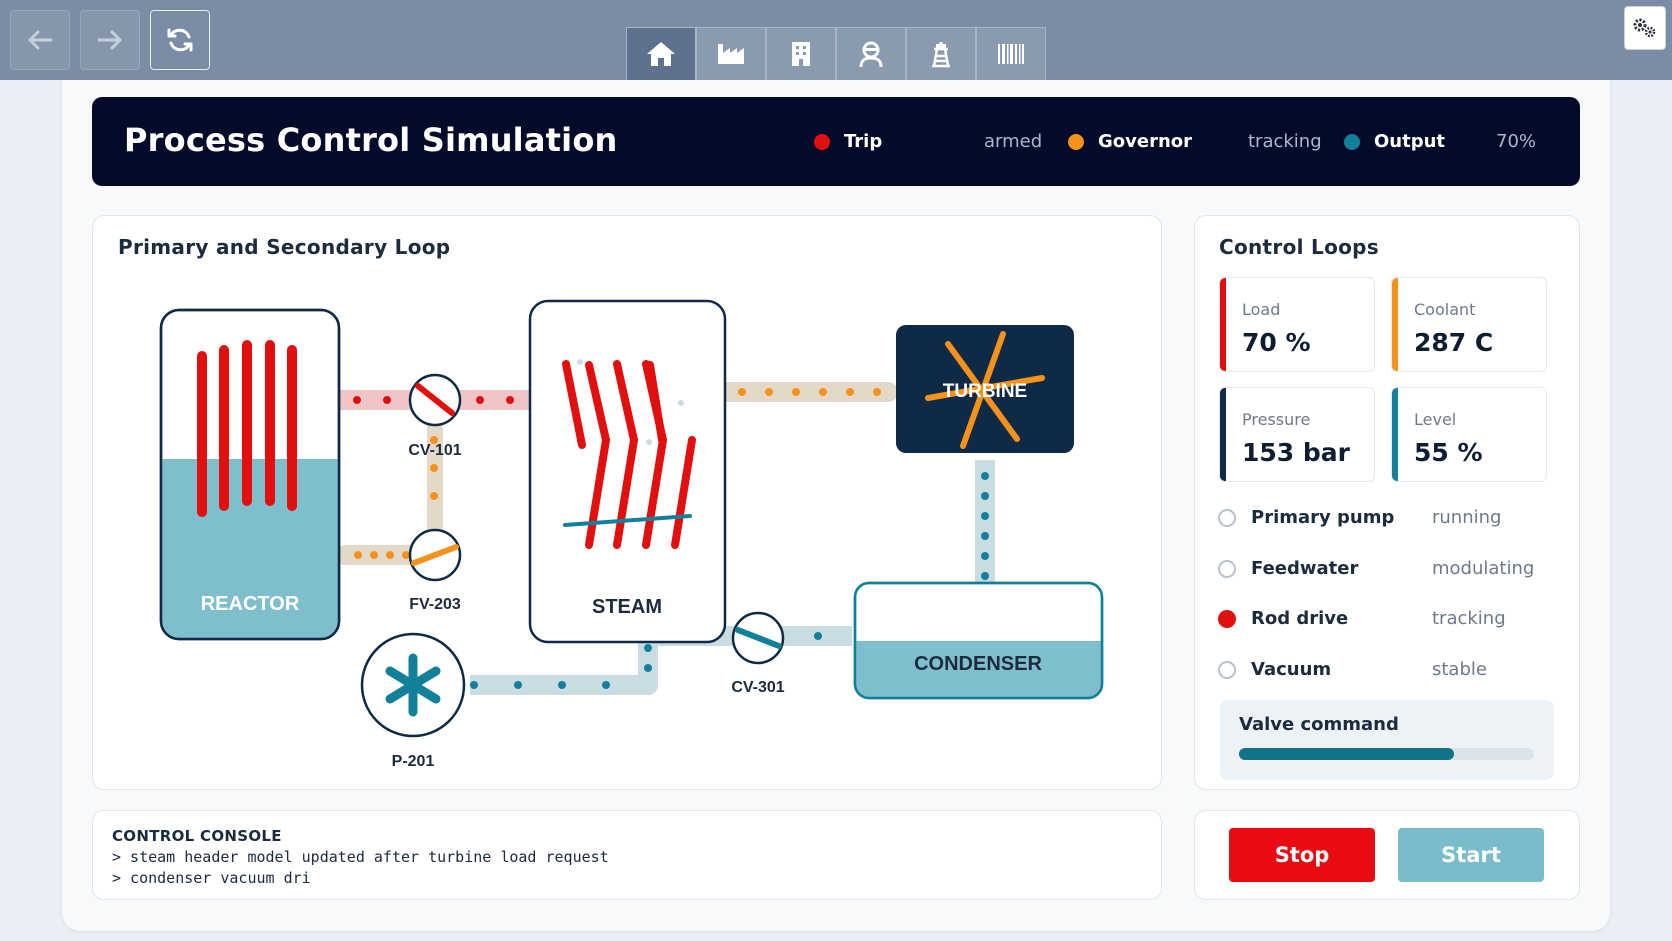  I want to click on valve-command-fill, so click(1347, 754).